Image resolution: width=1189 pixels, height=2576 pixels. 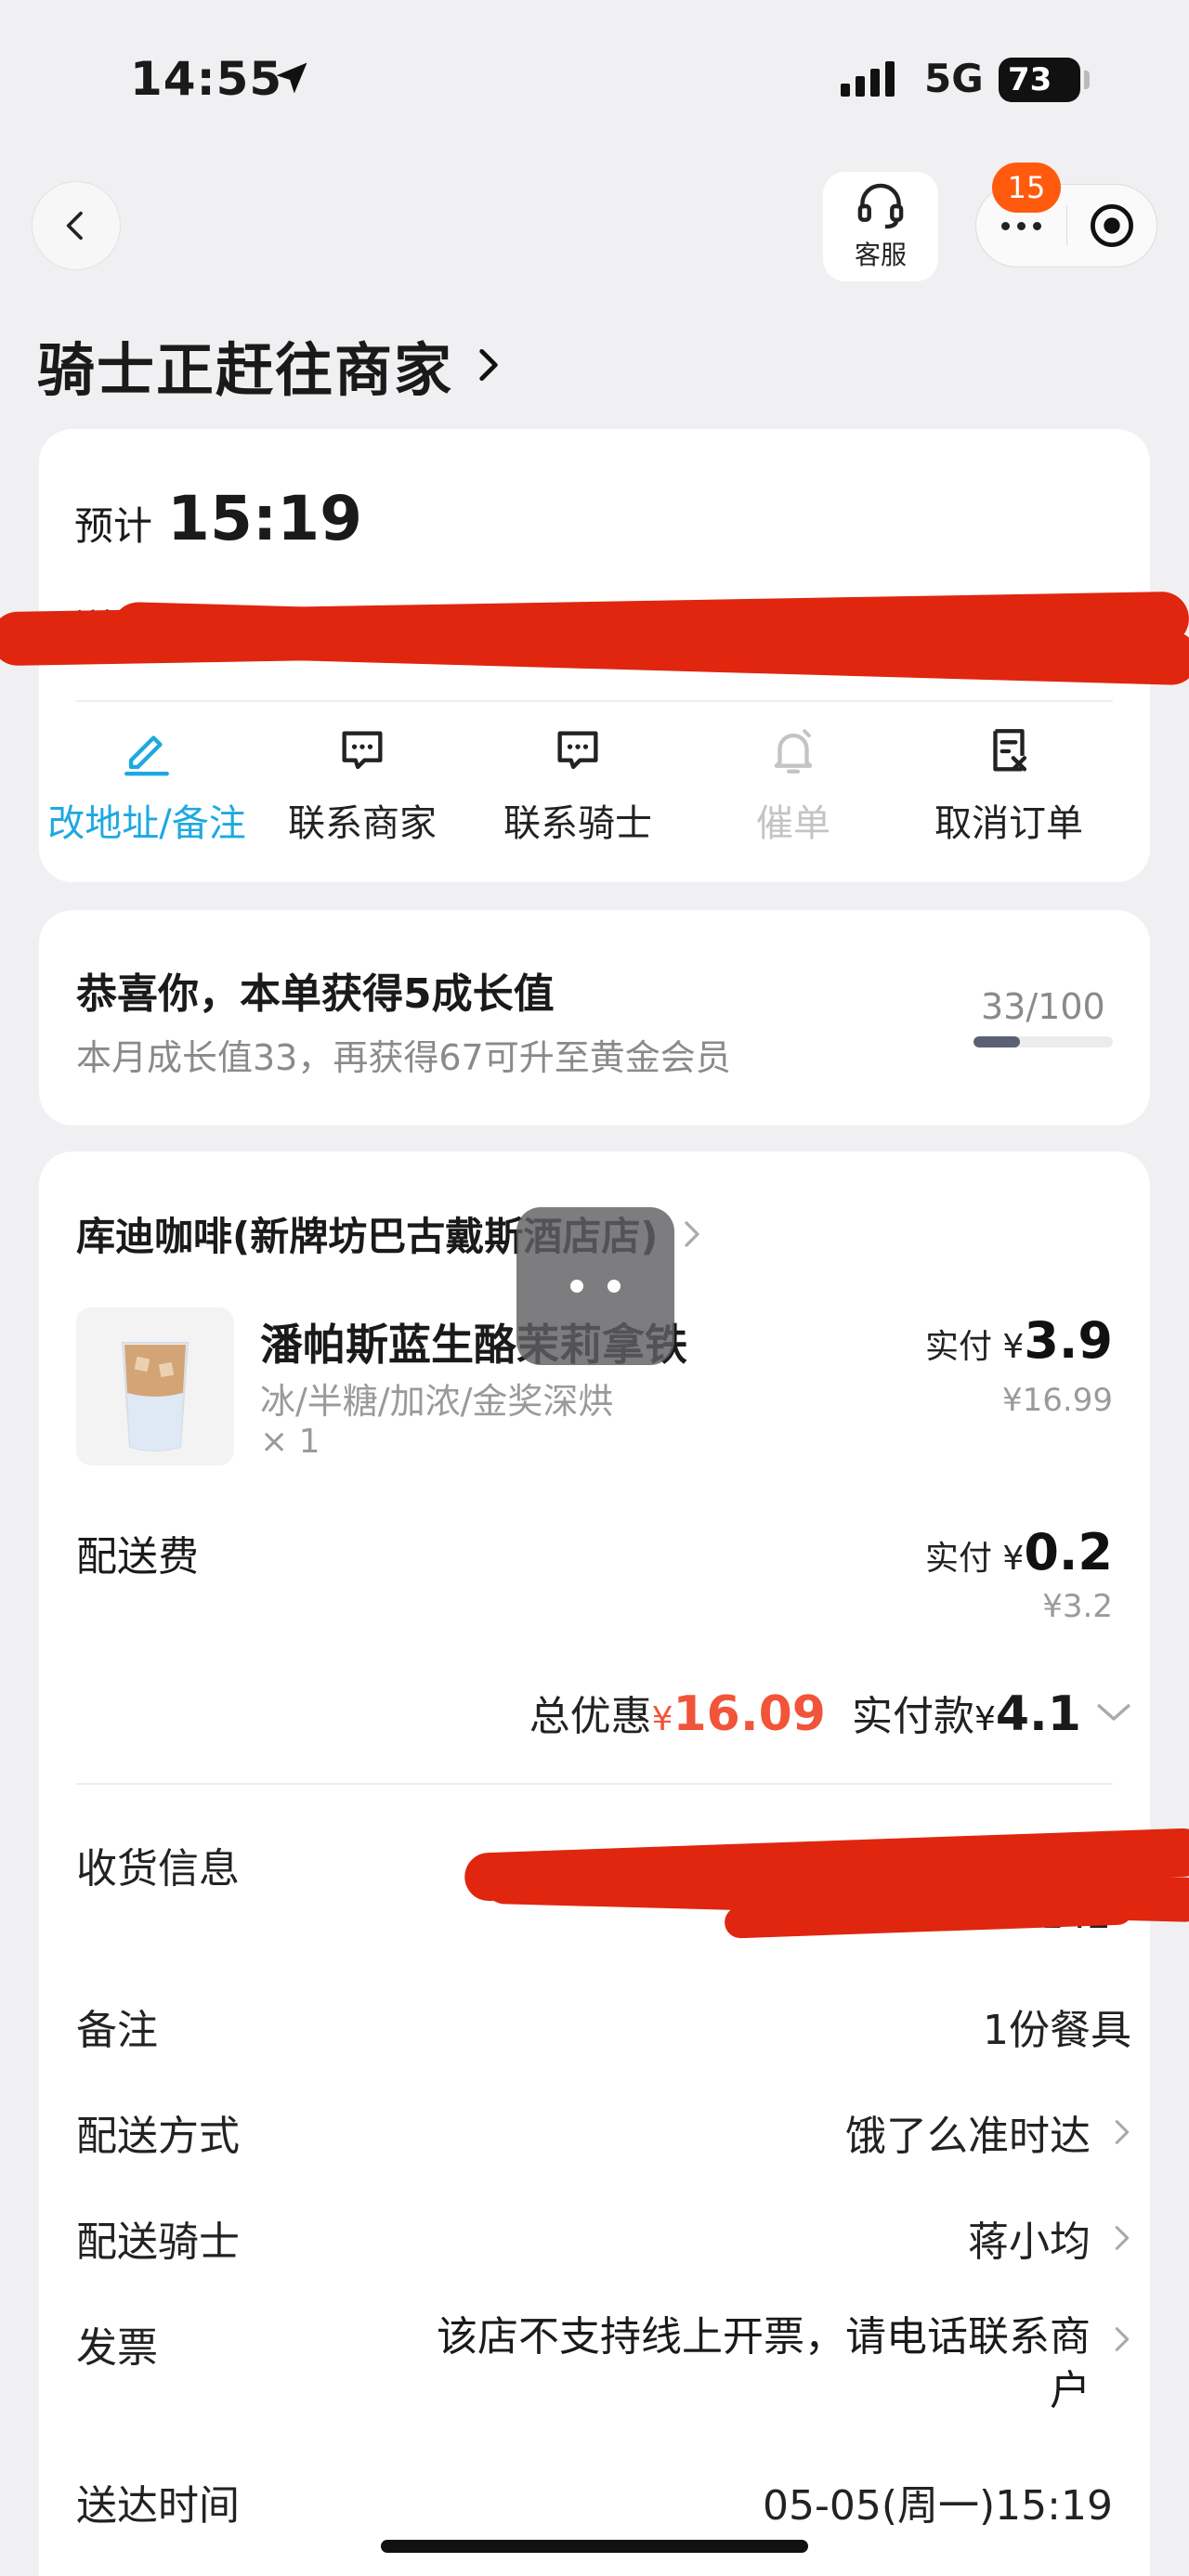 I want to click on back-button, so click(x=76, y=226).